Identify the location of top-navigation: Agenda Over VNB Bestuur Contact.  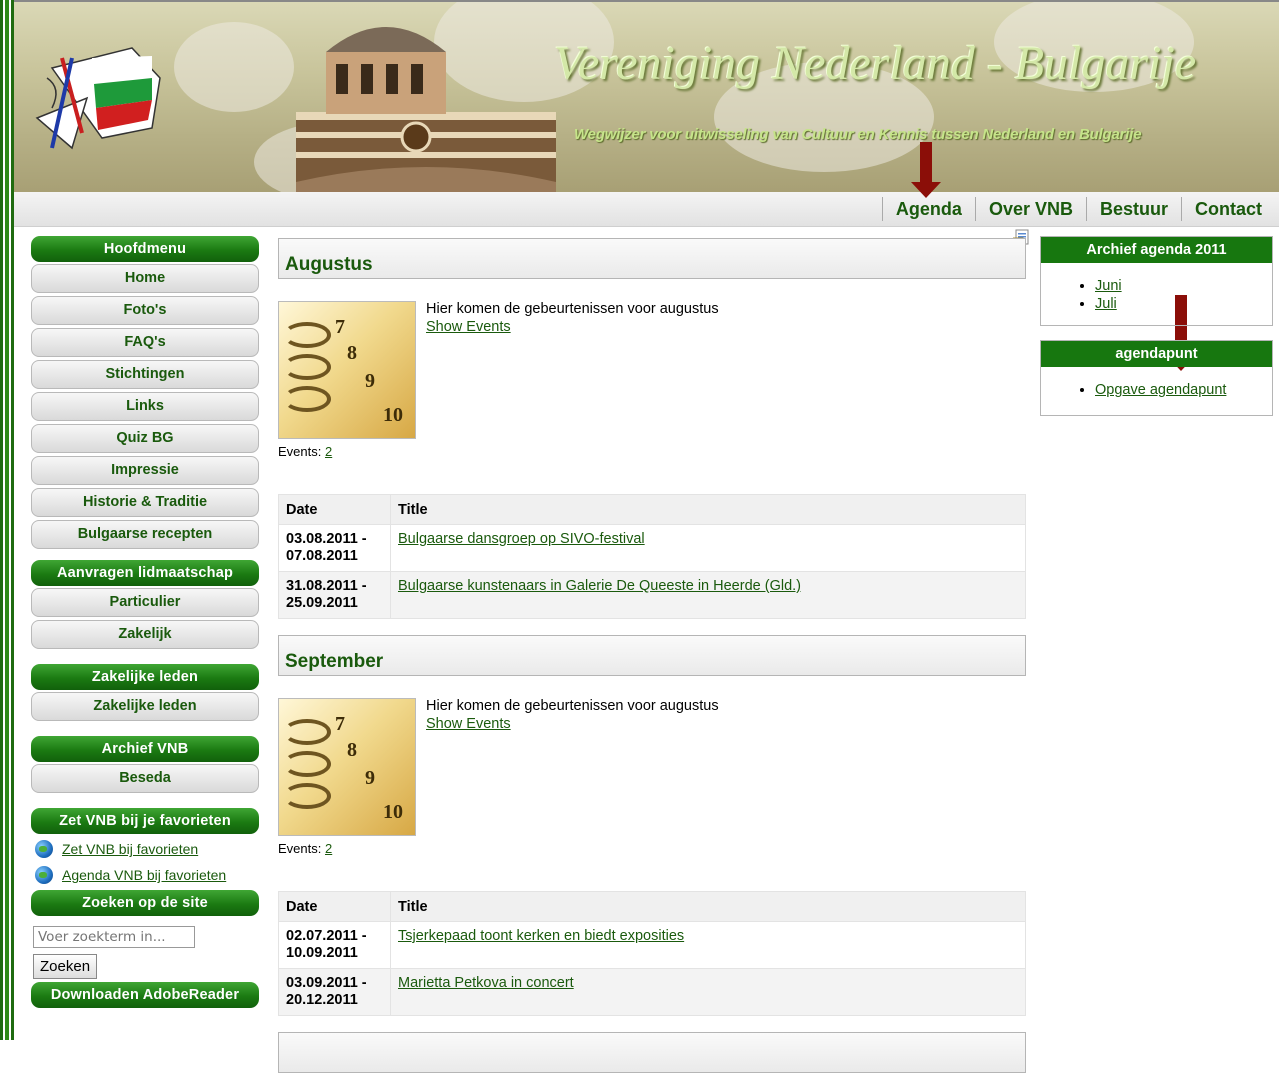
(646, 209).